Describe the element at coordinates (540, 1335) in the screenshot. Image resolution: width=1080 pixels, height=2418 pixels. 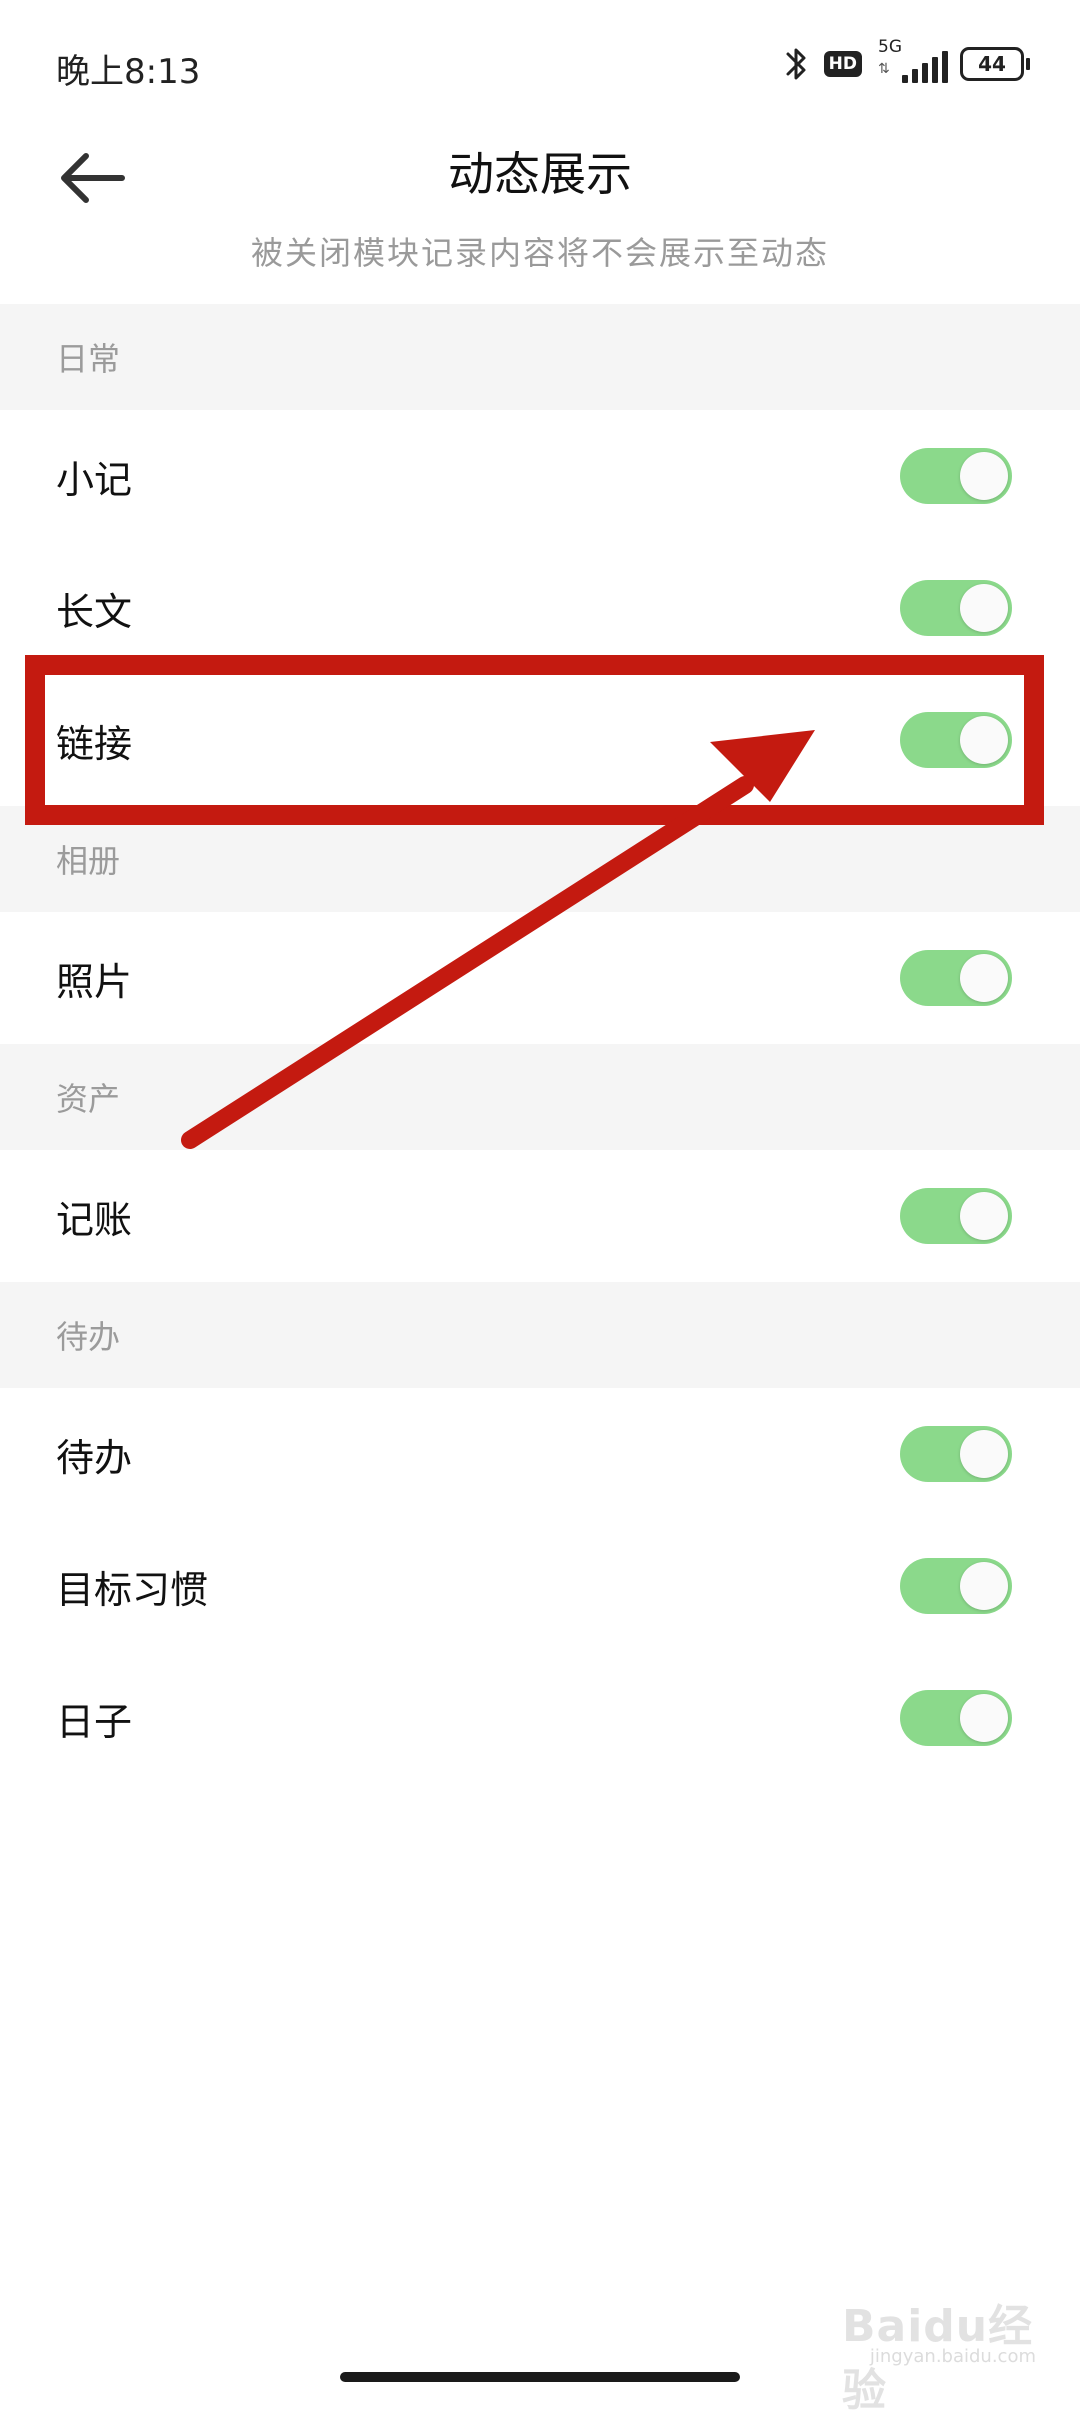
I see `section-header-todo: 待办` at that location.